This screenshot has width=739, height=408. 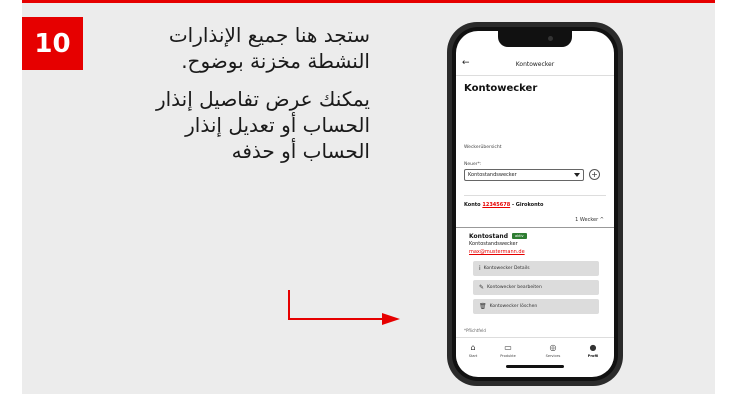 What do you see at coordinates (501, 88) in the screenshot?
I see `page-title: Kontowecker` at bounding box center [501, 88].